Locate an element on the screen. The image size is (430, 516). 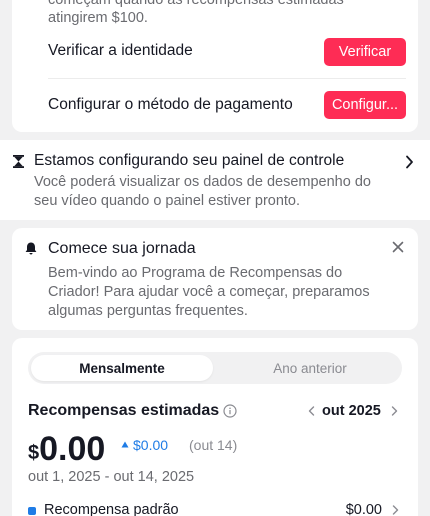
change-note: (out 14) is located at coordinates (213, 445).